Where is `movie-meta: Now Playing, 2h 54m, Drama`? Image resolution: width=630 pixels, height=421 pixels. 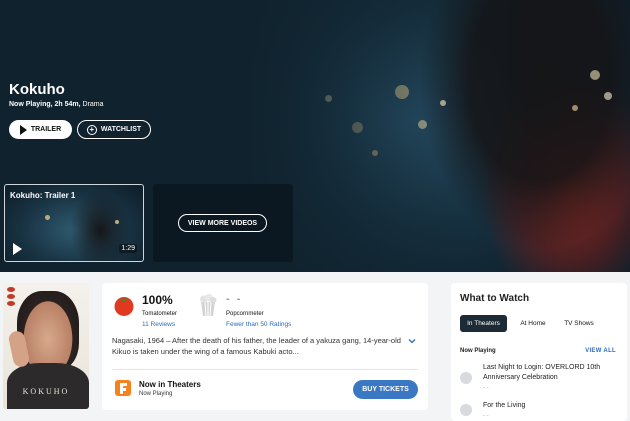
movie-meta: Now Playing, 2h 54m, Drama is located at coordinates (56, 104).